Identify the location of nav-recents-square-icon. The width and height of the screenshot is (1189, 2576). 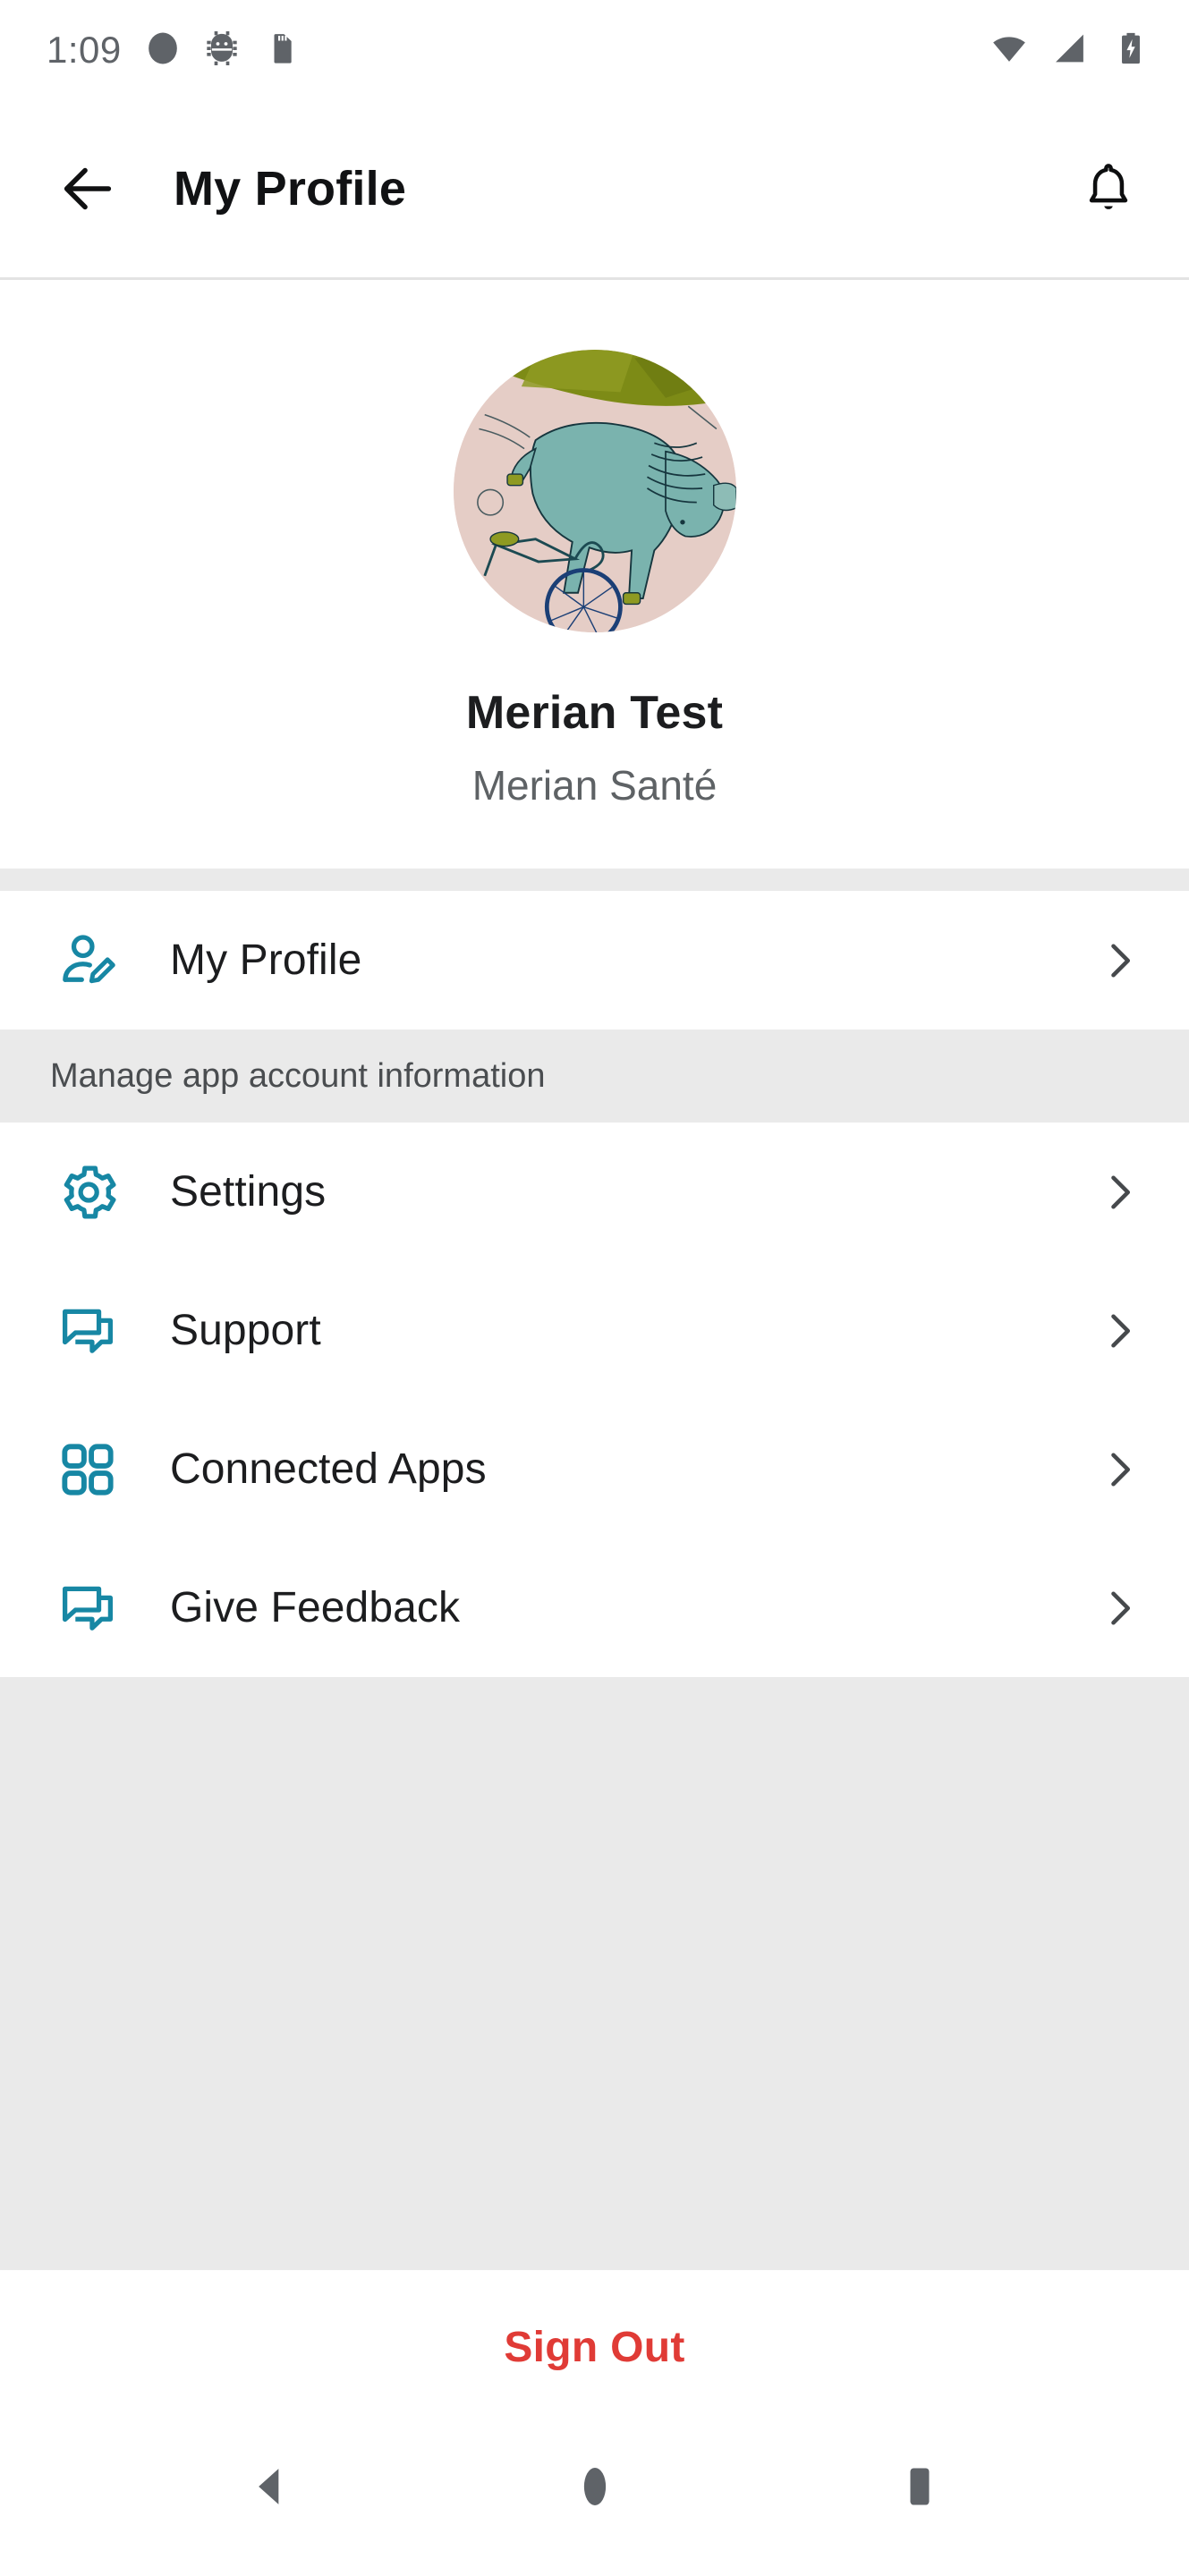
(919, 2486).